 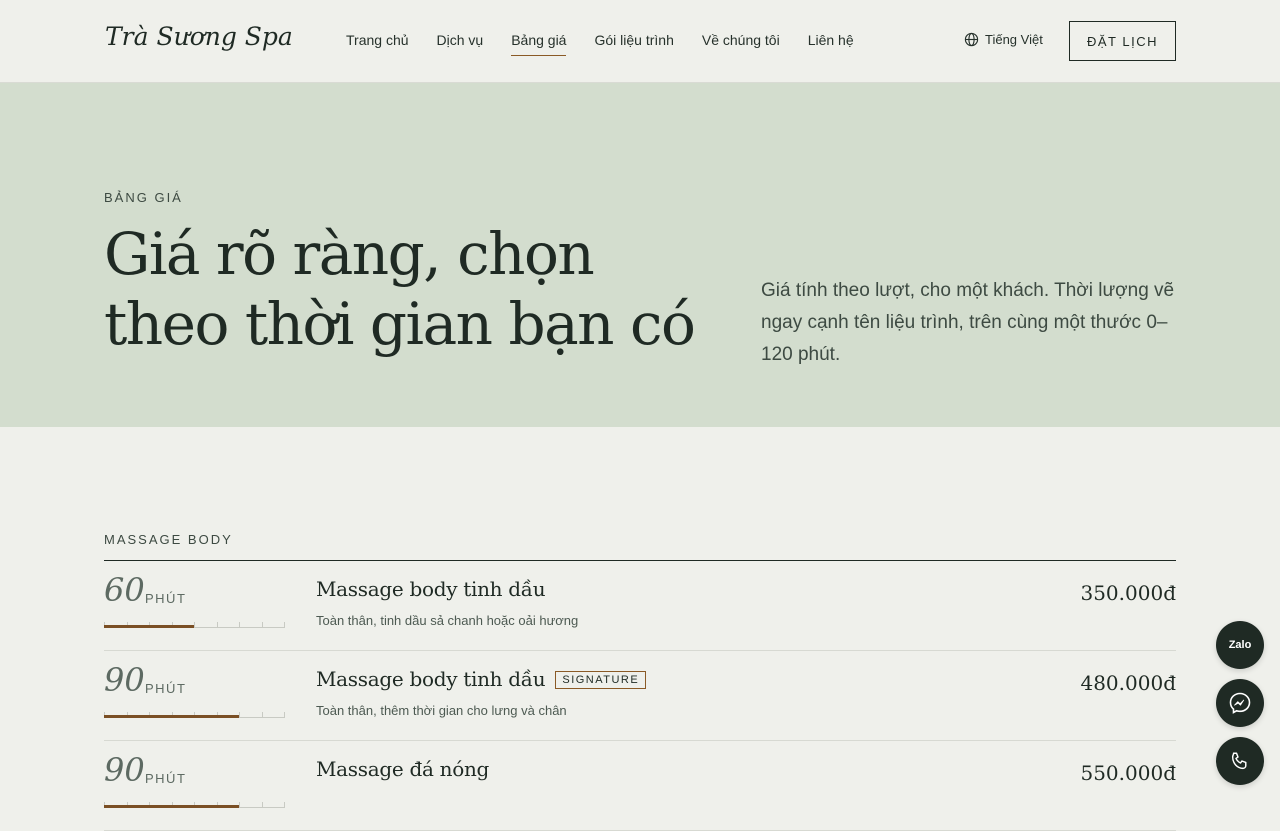 What do you see at coordinates (601, 680) in the screenshot?
I see `signature-badge: SIGNATURE` at bounding box center [601, 680].